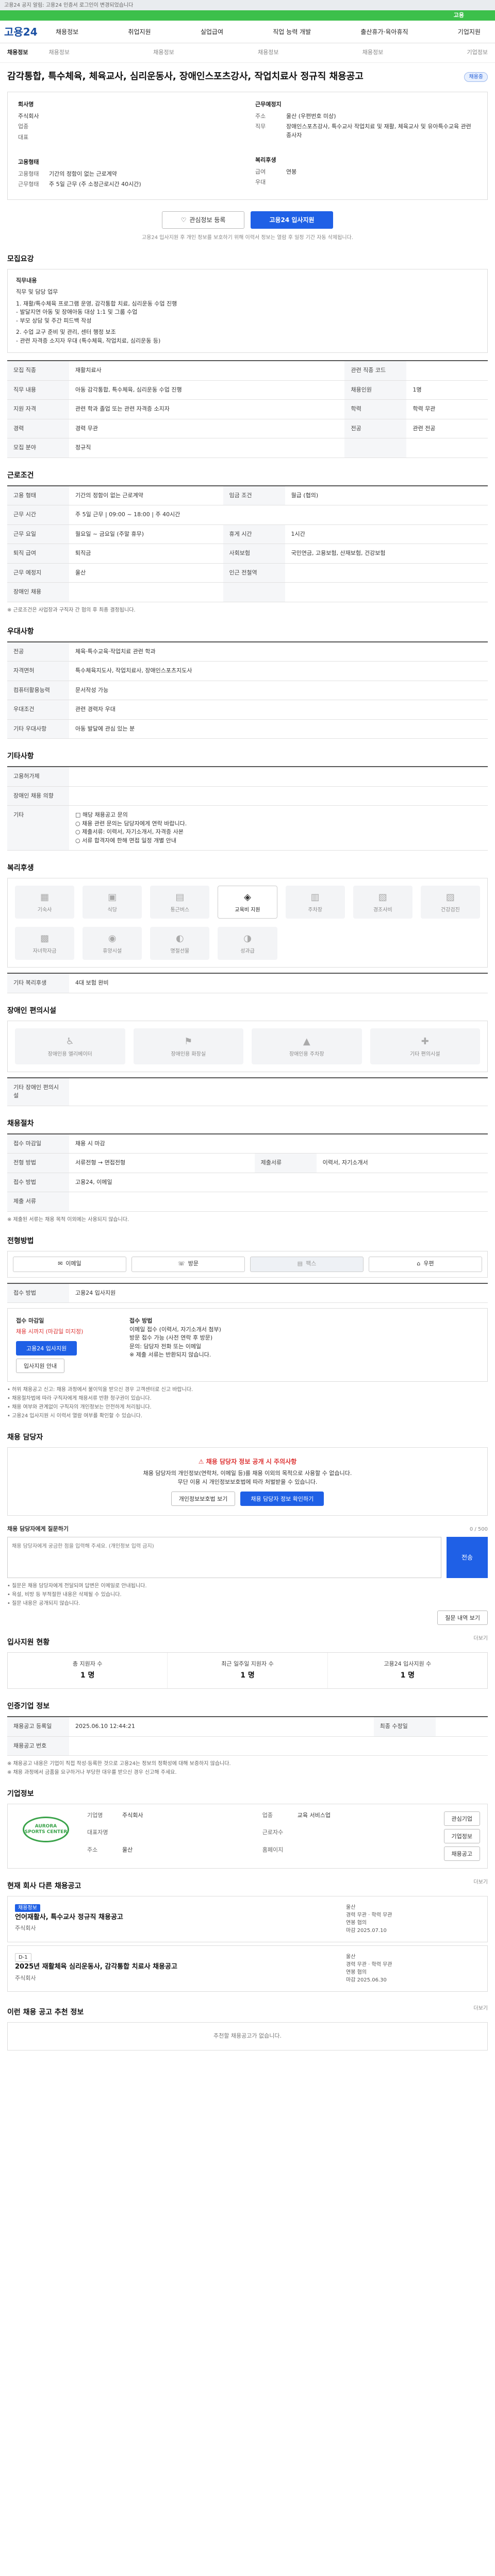  I want to click on summary-row: 업종, so click(23, 127).